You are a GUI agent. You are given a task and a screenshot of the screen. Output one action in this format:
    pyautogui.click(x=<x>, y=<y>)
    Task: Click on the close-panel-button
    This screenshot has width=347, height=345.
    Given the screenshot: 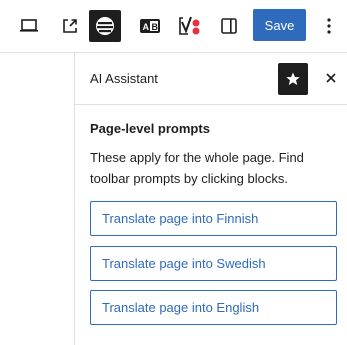 What is the action you would take?
    pyautogui.click(x=331, y=78)
    